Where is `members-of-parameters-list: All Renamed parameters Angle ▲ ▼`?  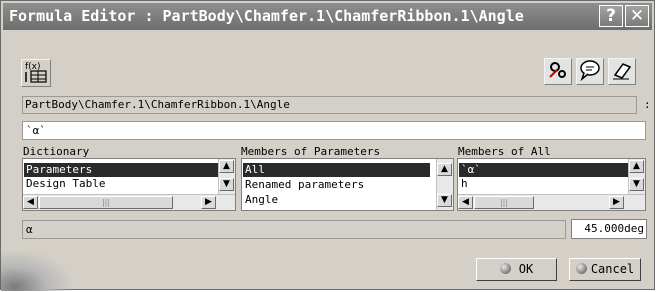
members-of-parameters-list: All Renamed parameters Angle ▲ ▼ is located at coordinates (347, 184).